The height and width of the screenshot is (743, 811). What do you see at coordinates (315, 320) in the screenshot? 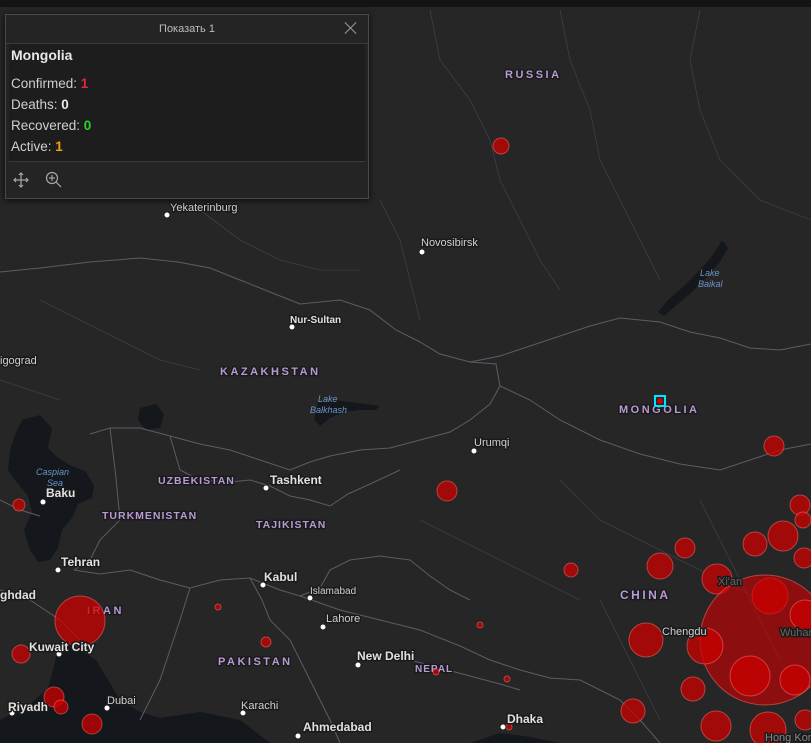
I see `city-label: Nur-Sultan` at bounding box center [315, 320].